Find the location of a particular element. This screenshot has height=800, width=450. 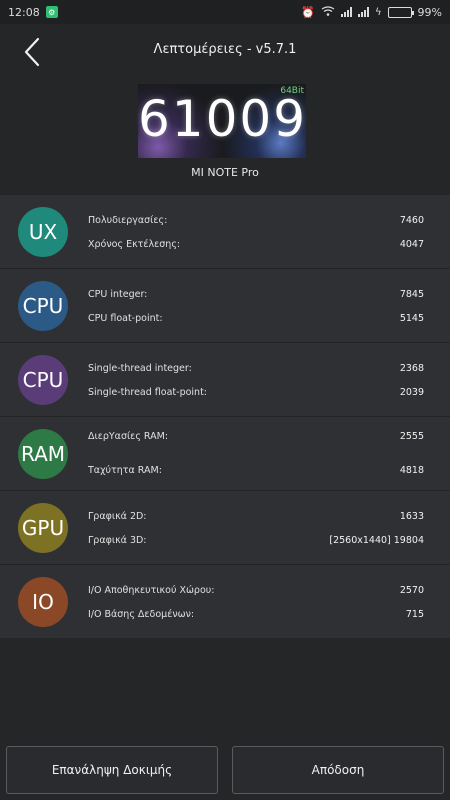

metric-row: ΔιερΥασίες RAM: 2555 is located at coordinates (256, 436).